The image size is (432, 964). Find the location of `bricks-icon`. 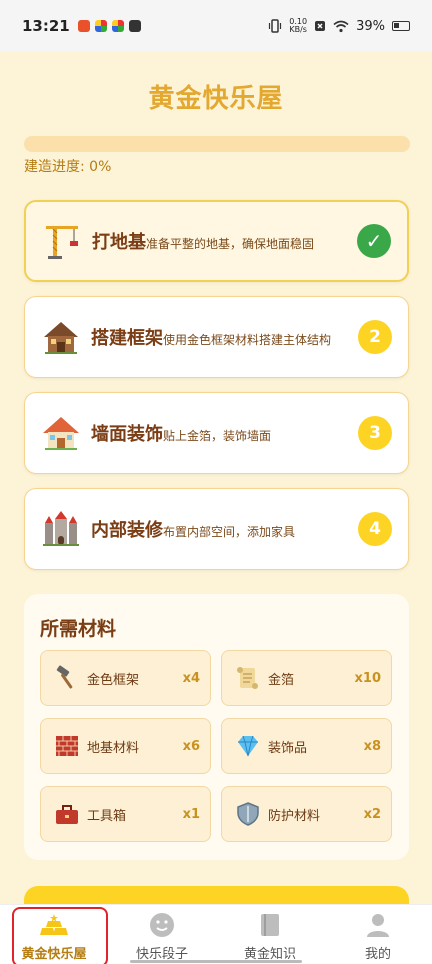

bricks-icon is located at coordinates (67, 746).